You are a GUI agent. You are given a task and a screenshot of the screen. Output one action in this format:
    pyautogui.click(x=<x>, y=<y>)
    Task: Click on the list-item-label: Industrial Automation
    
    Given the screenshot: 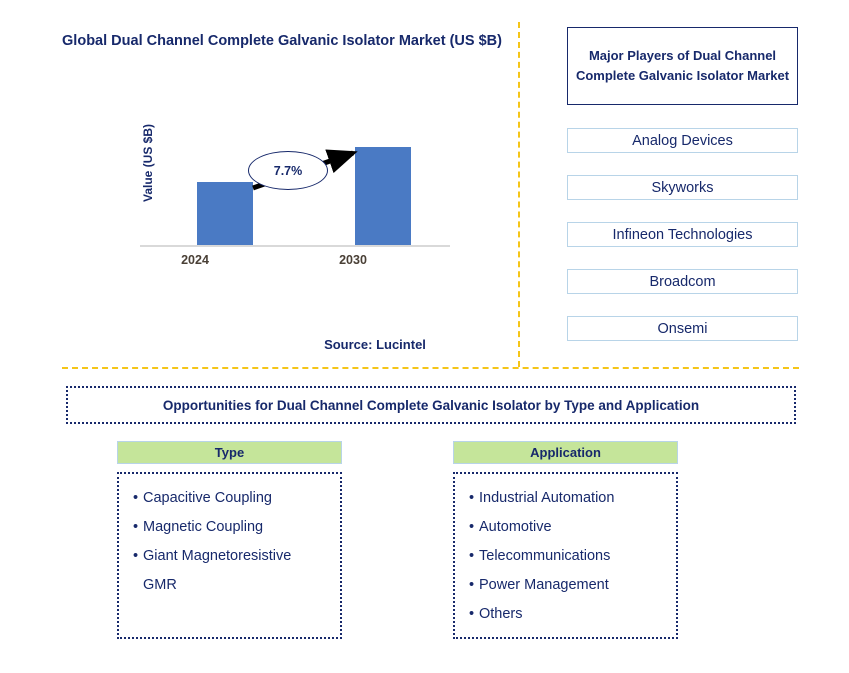 What is the action you would take?
    pyautogui.click(x=547, y=498)
    